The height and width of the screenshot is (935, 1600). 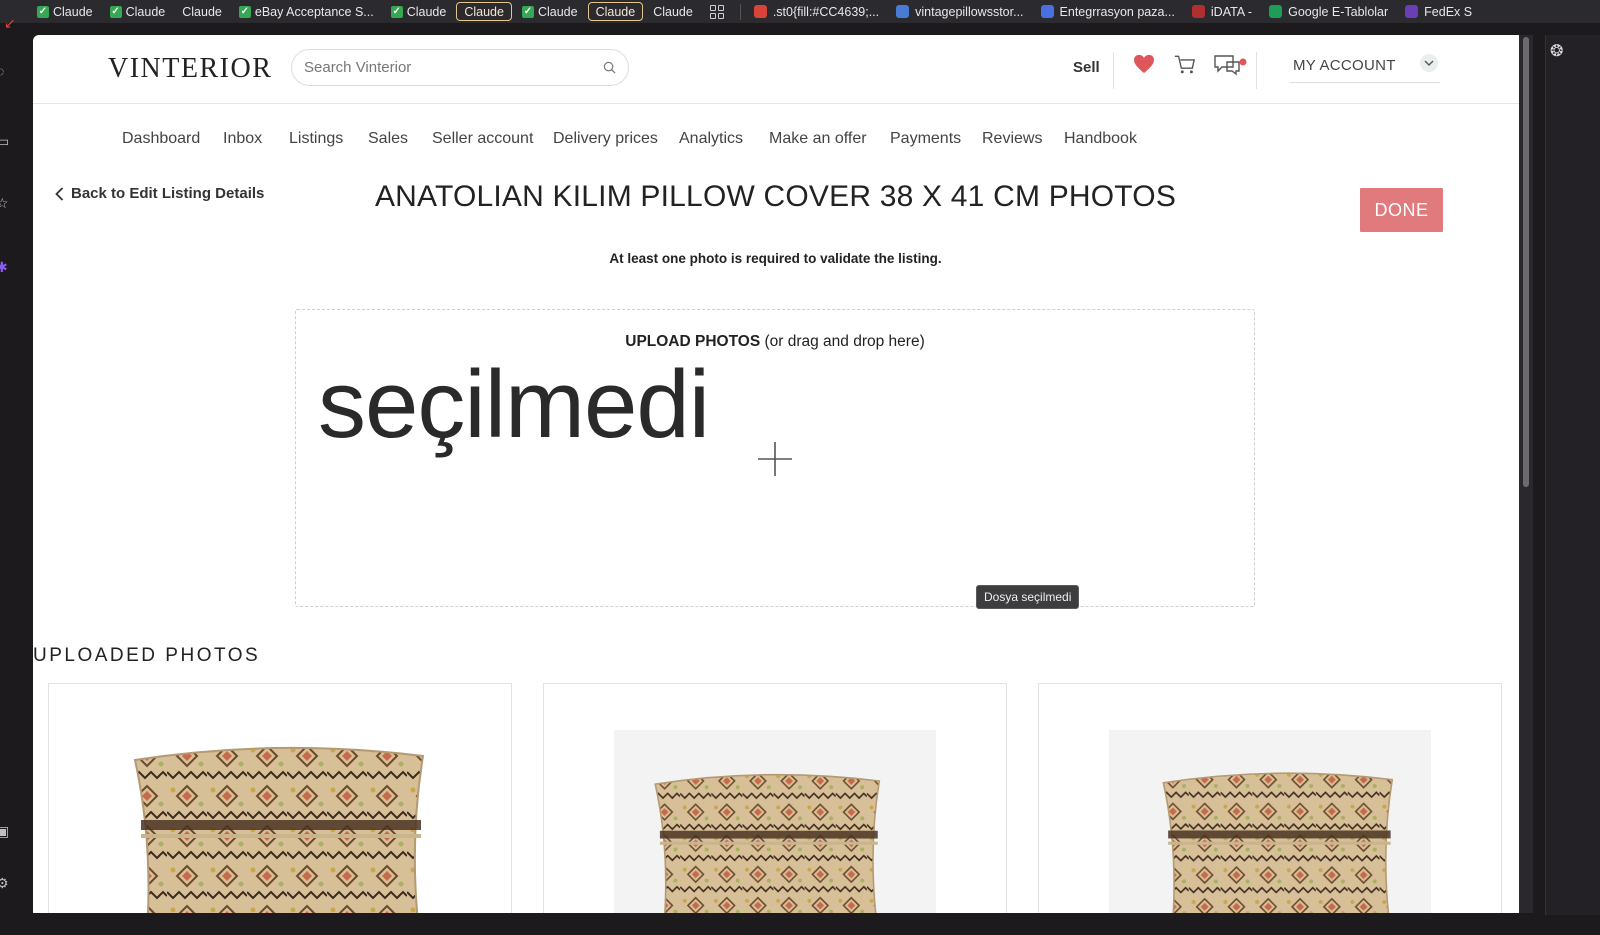 I want to click on site-logo: VINTERIOR, so click(x=190, y=69).